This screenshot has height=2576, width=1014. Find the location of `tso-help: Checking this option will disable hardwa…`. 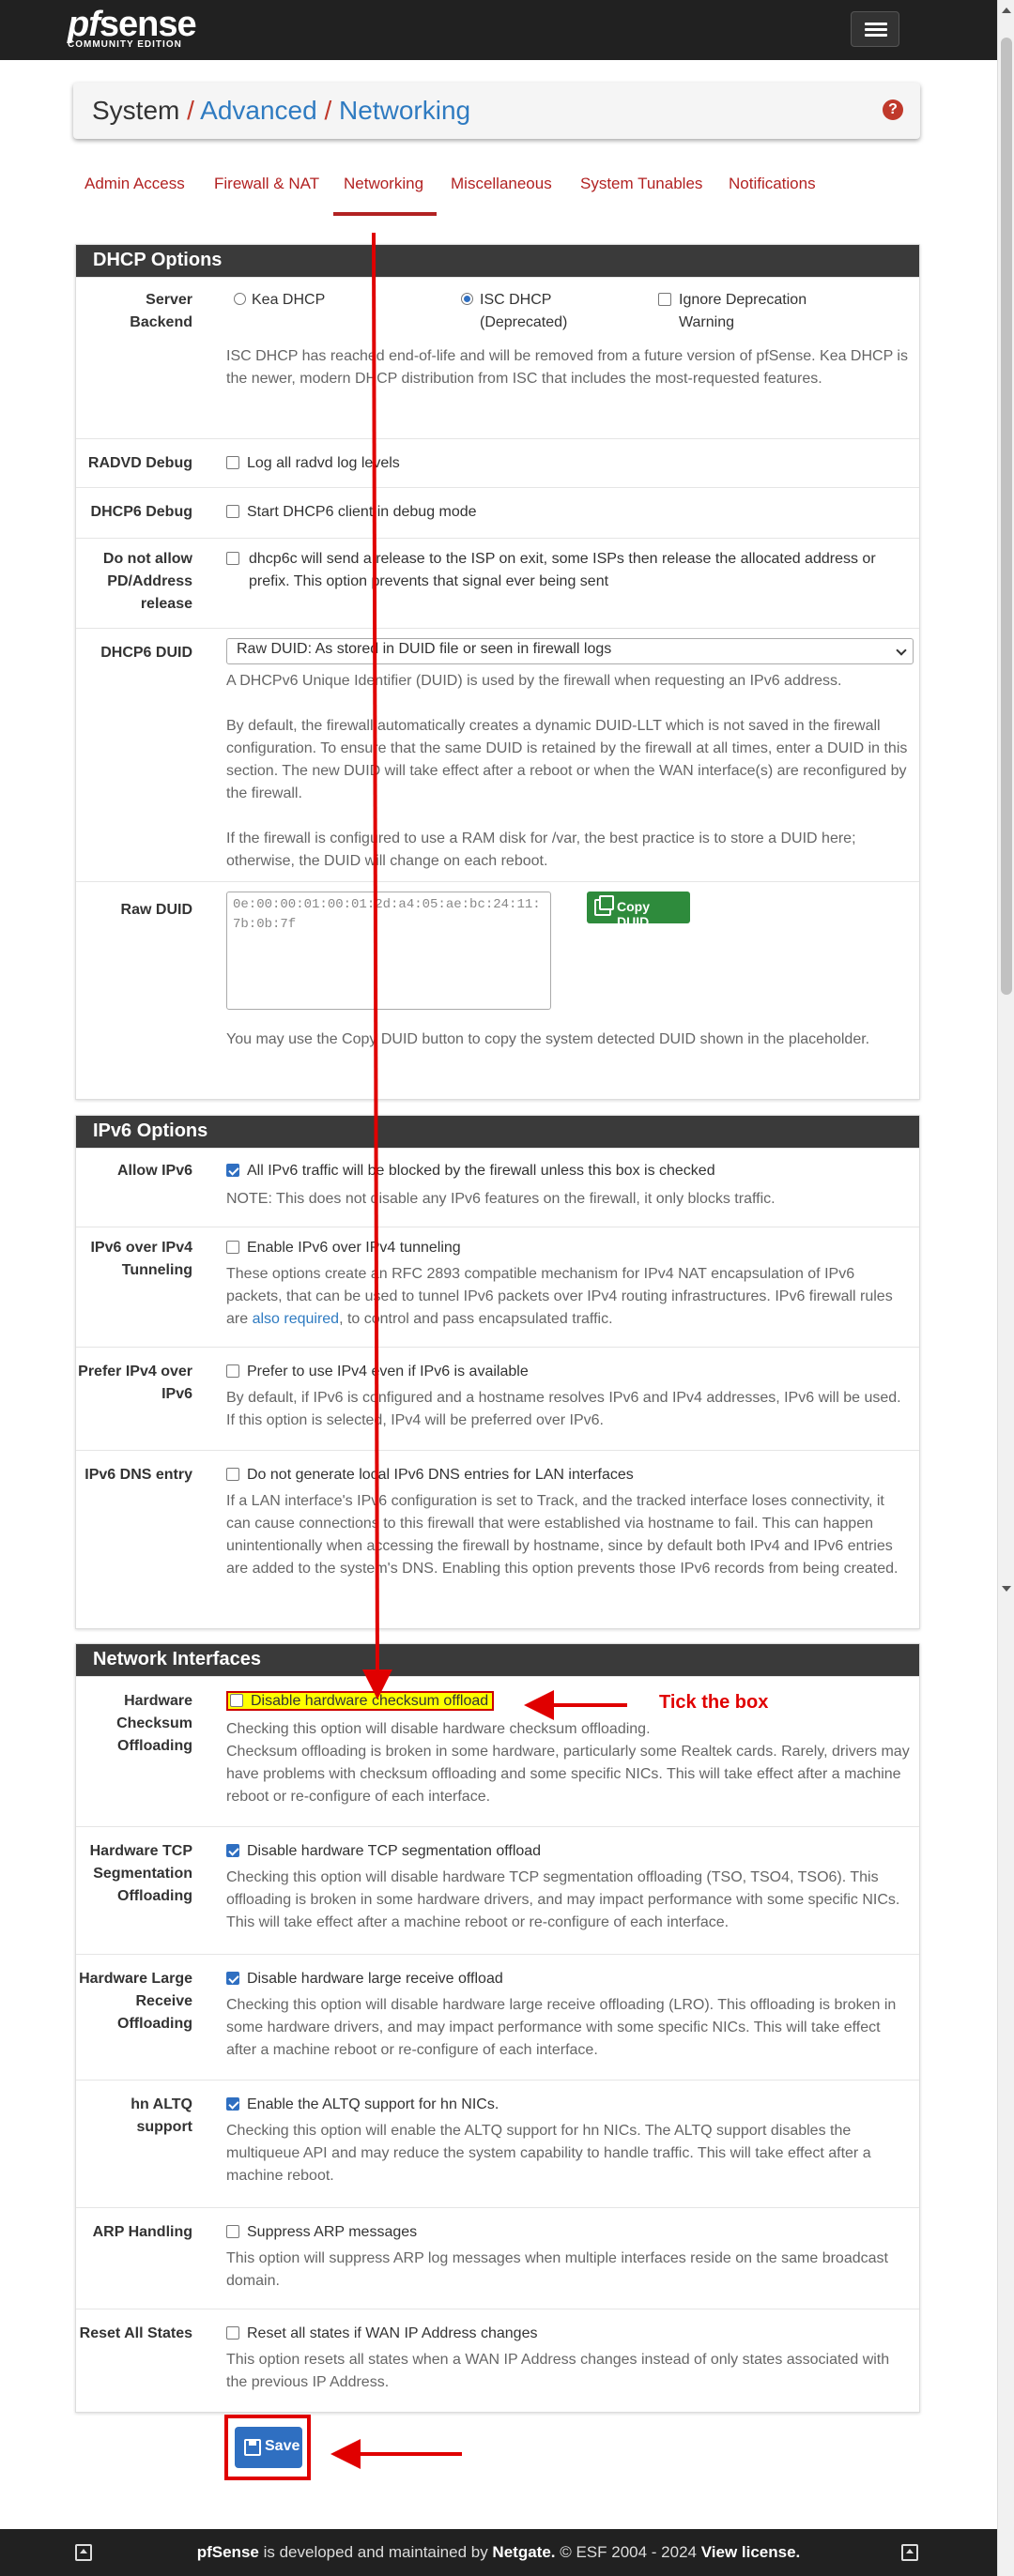

tso-help: Checking this option will disable hardwa… is located at coordinates (563, 1899).